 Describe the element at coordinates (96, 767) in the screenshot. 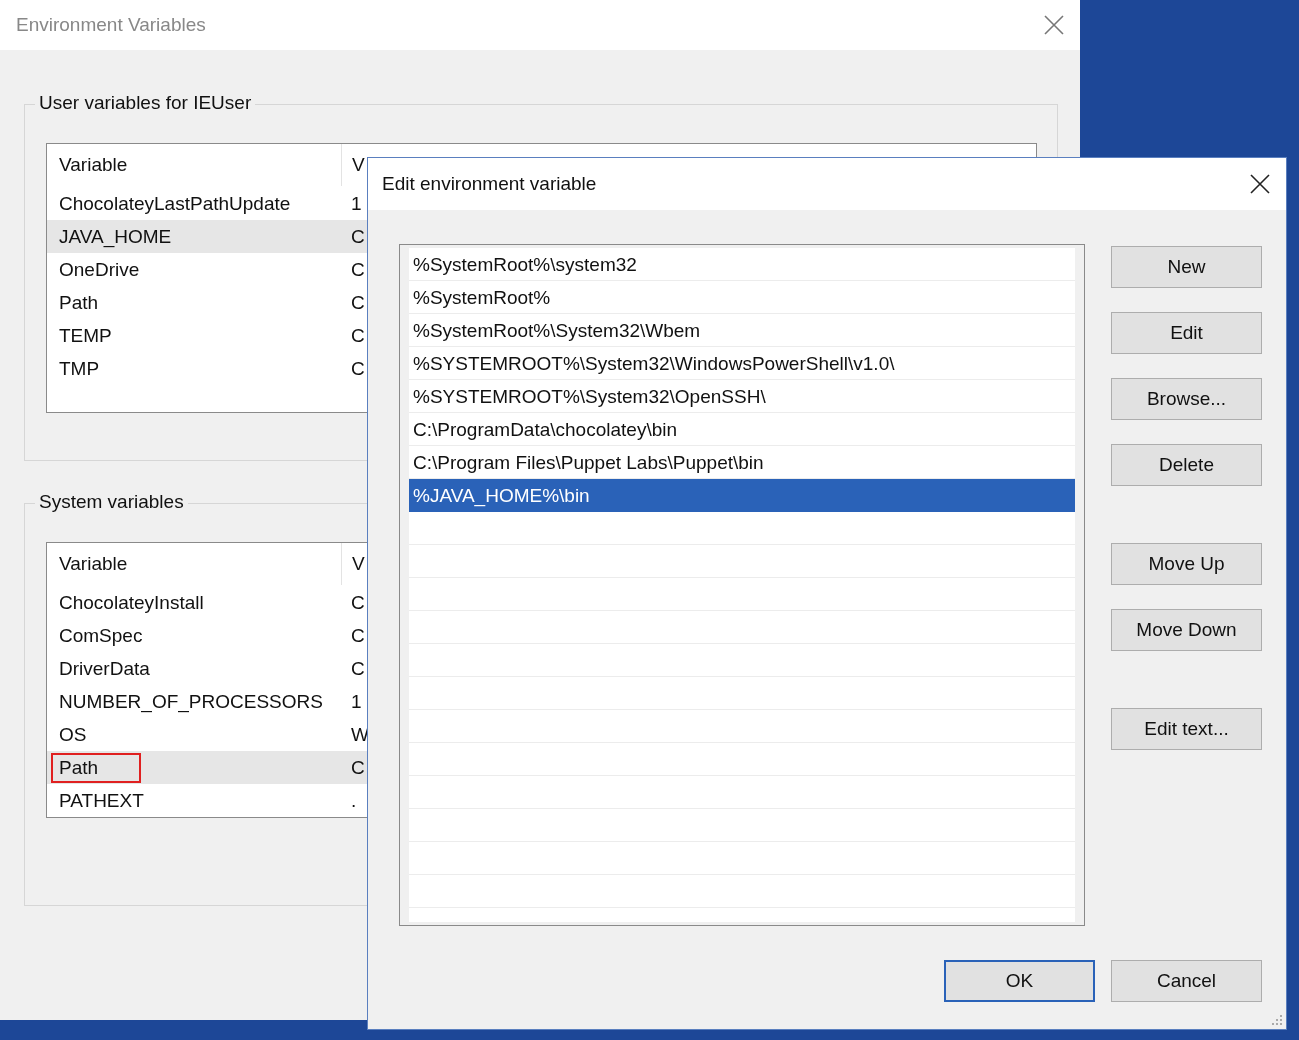

I see `table-cell: Path` at that location.